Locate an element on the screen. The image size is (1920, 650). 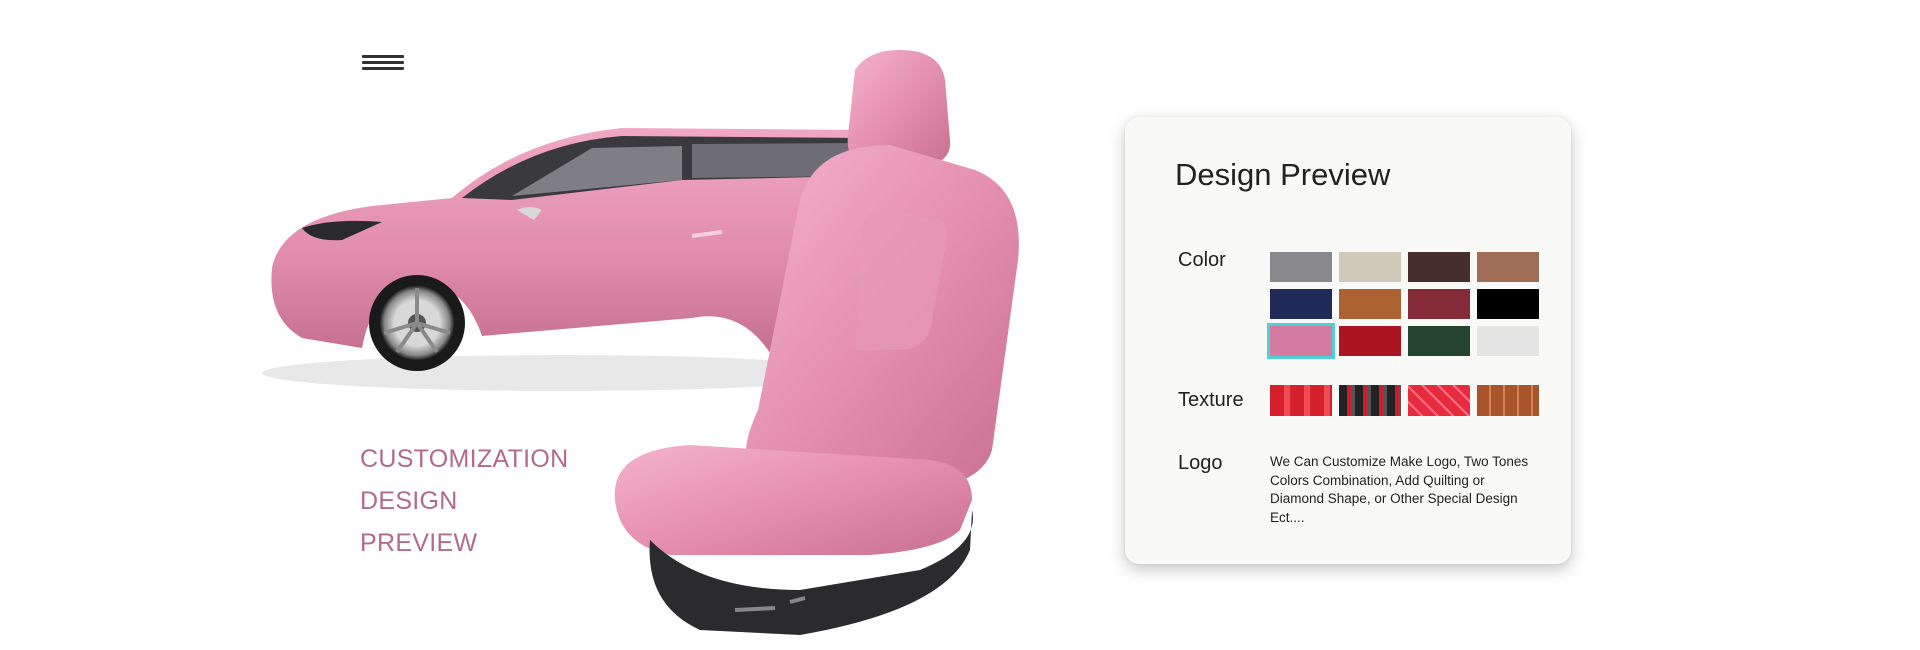
headline-line-1: CUSTOMIZATION is located at coordinates (464, 459).